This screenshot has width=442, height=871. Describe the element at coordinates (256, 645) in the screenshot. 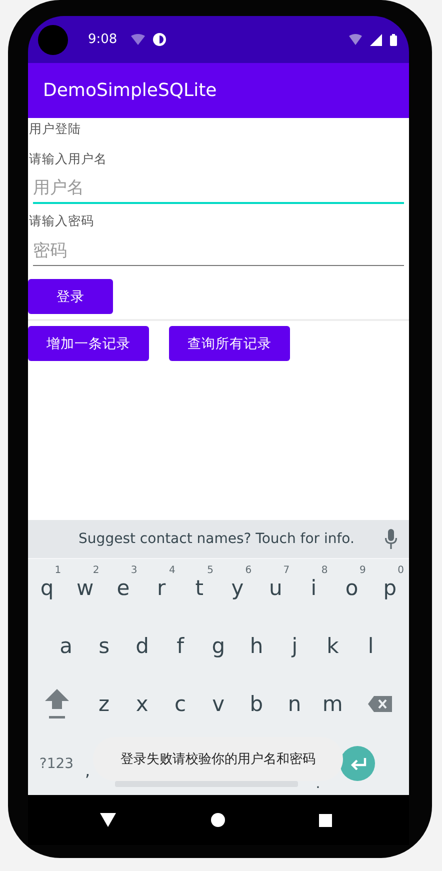

I see `keyboard-key: h` at that location.